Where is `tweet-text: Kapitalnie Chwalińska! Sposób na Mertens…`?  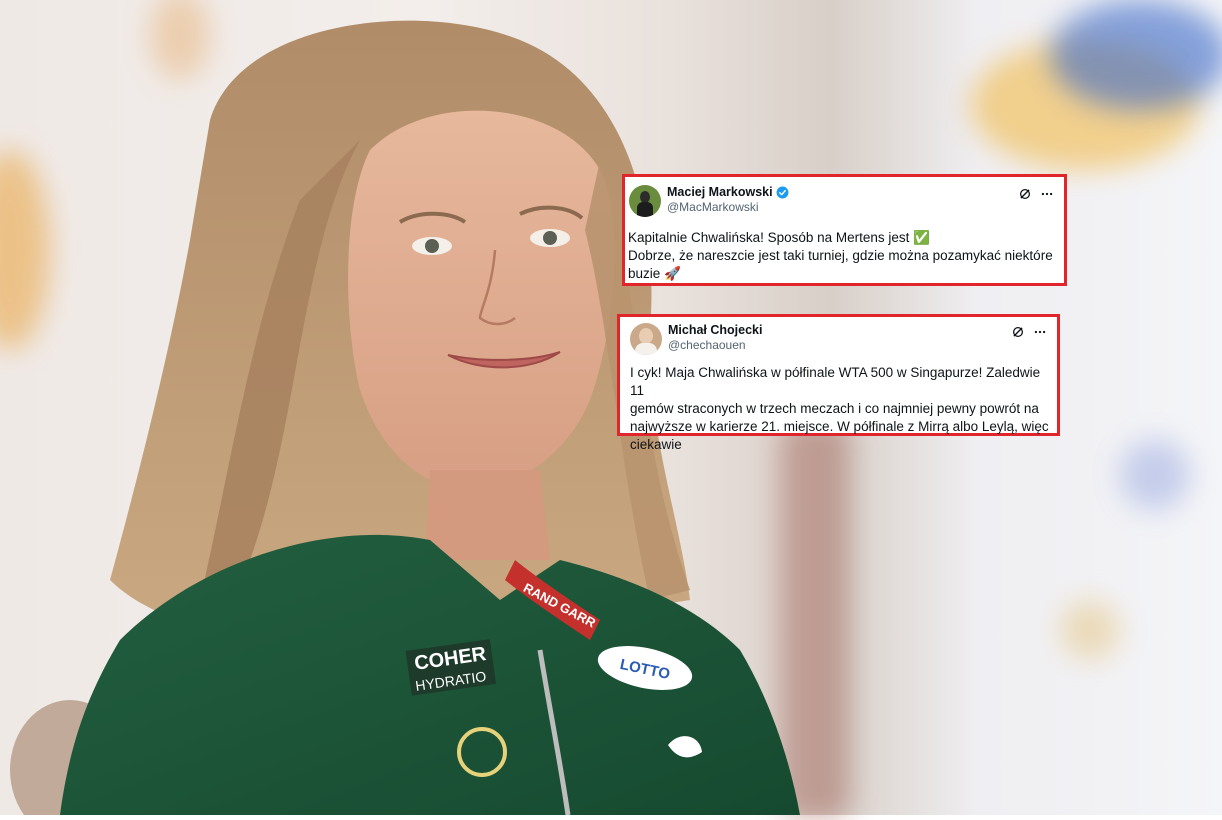 tweet-text: Kapitalnie Chwalińska! Sposób na Mertens… is located at coordinates (844, 256).